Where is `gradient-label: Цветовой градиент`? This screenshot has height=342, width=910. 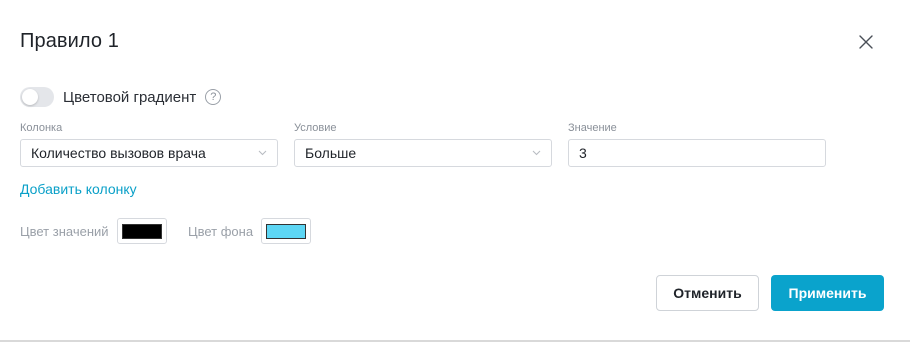
gradient-label: Цветовой градиент is located at coordinates (130, 97).